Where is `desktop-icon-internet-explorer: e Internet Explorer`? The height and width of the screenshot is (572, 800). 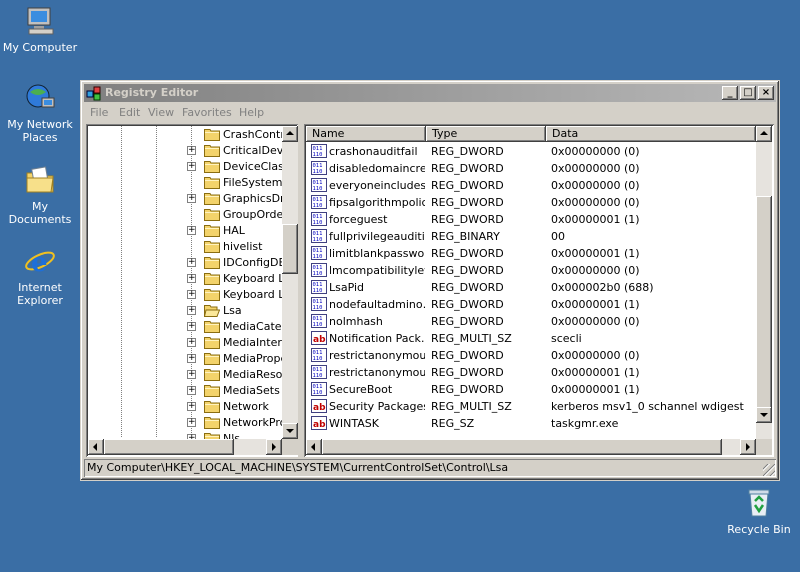
desktop-icon-internet-explorer: e Internet Explorer is located at coordinates (40, 276).